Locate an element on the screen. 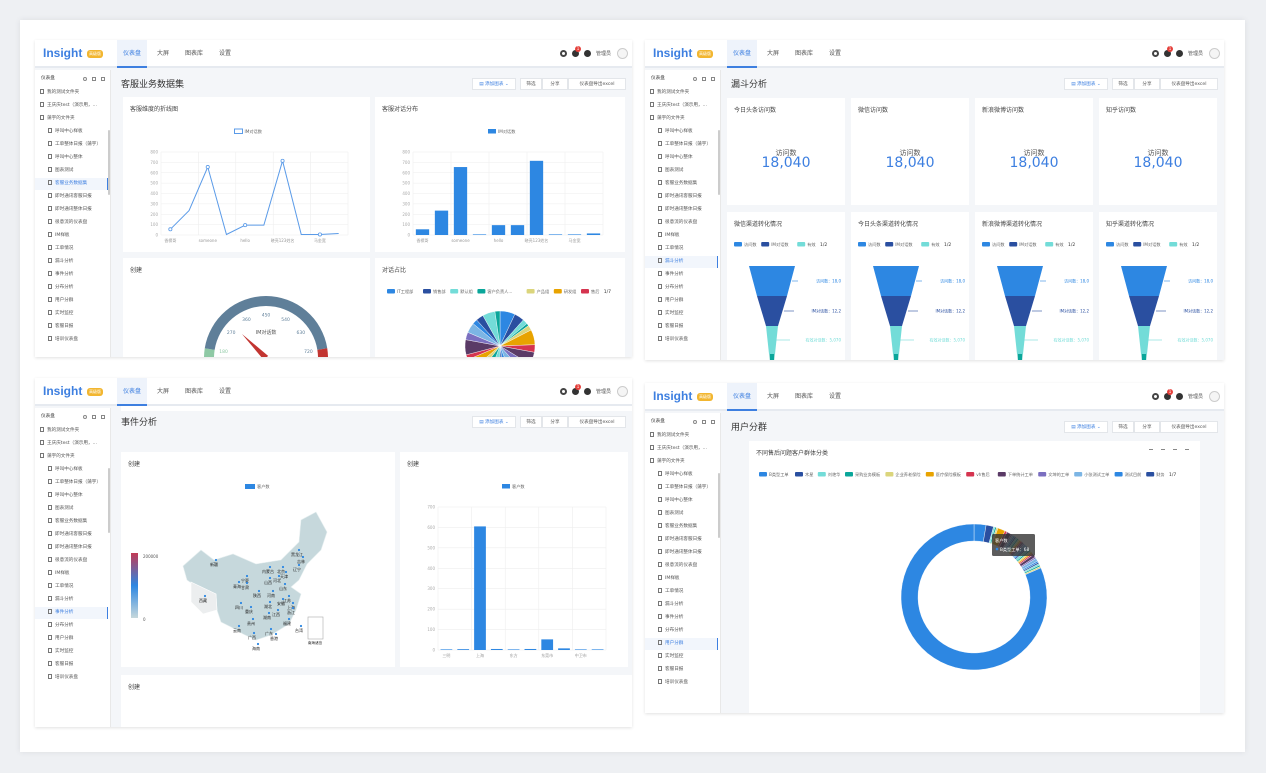 This screenshot has width=1266, height=773. avatar is located at coordinates (622, 391).